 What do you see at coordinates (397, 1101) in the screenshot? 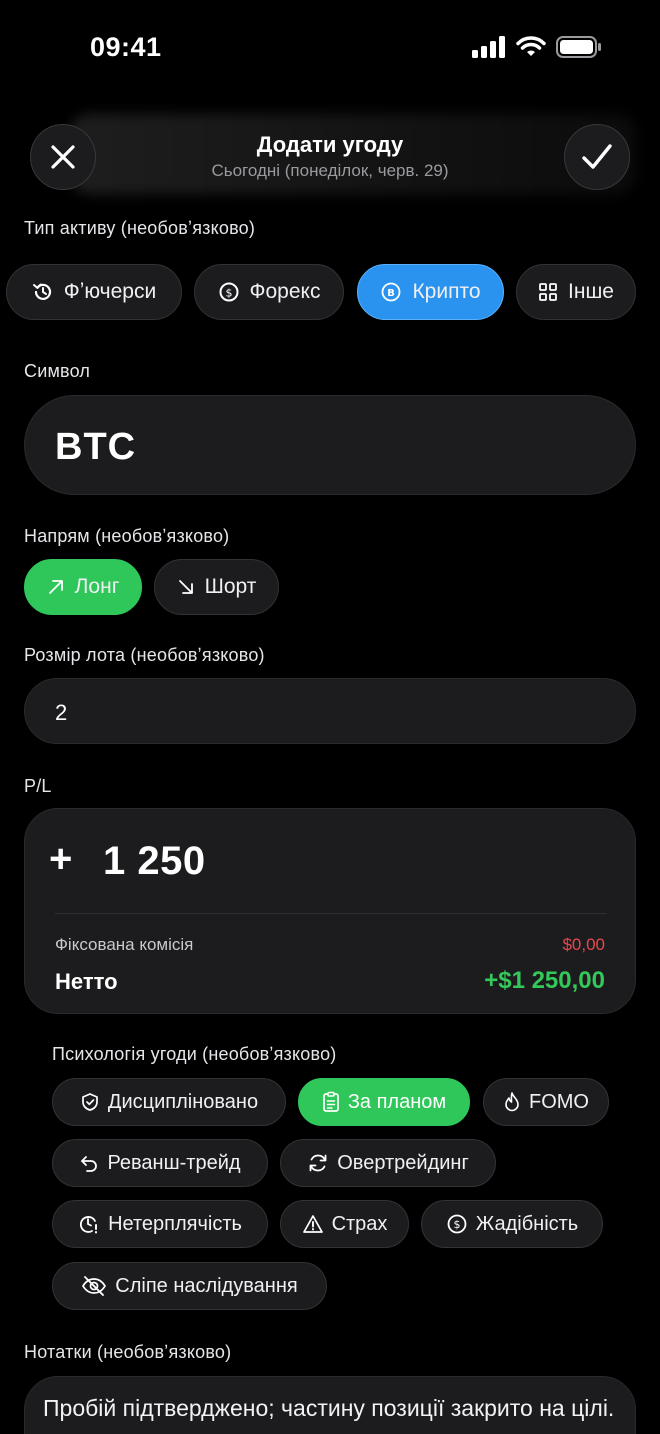
I see `psychology-tag-label: За планом` at bounding box center [397, 1101].